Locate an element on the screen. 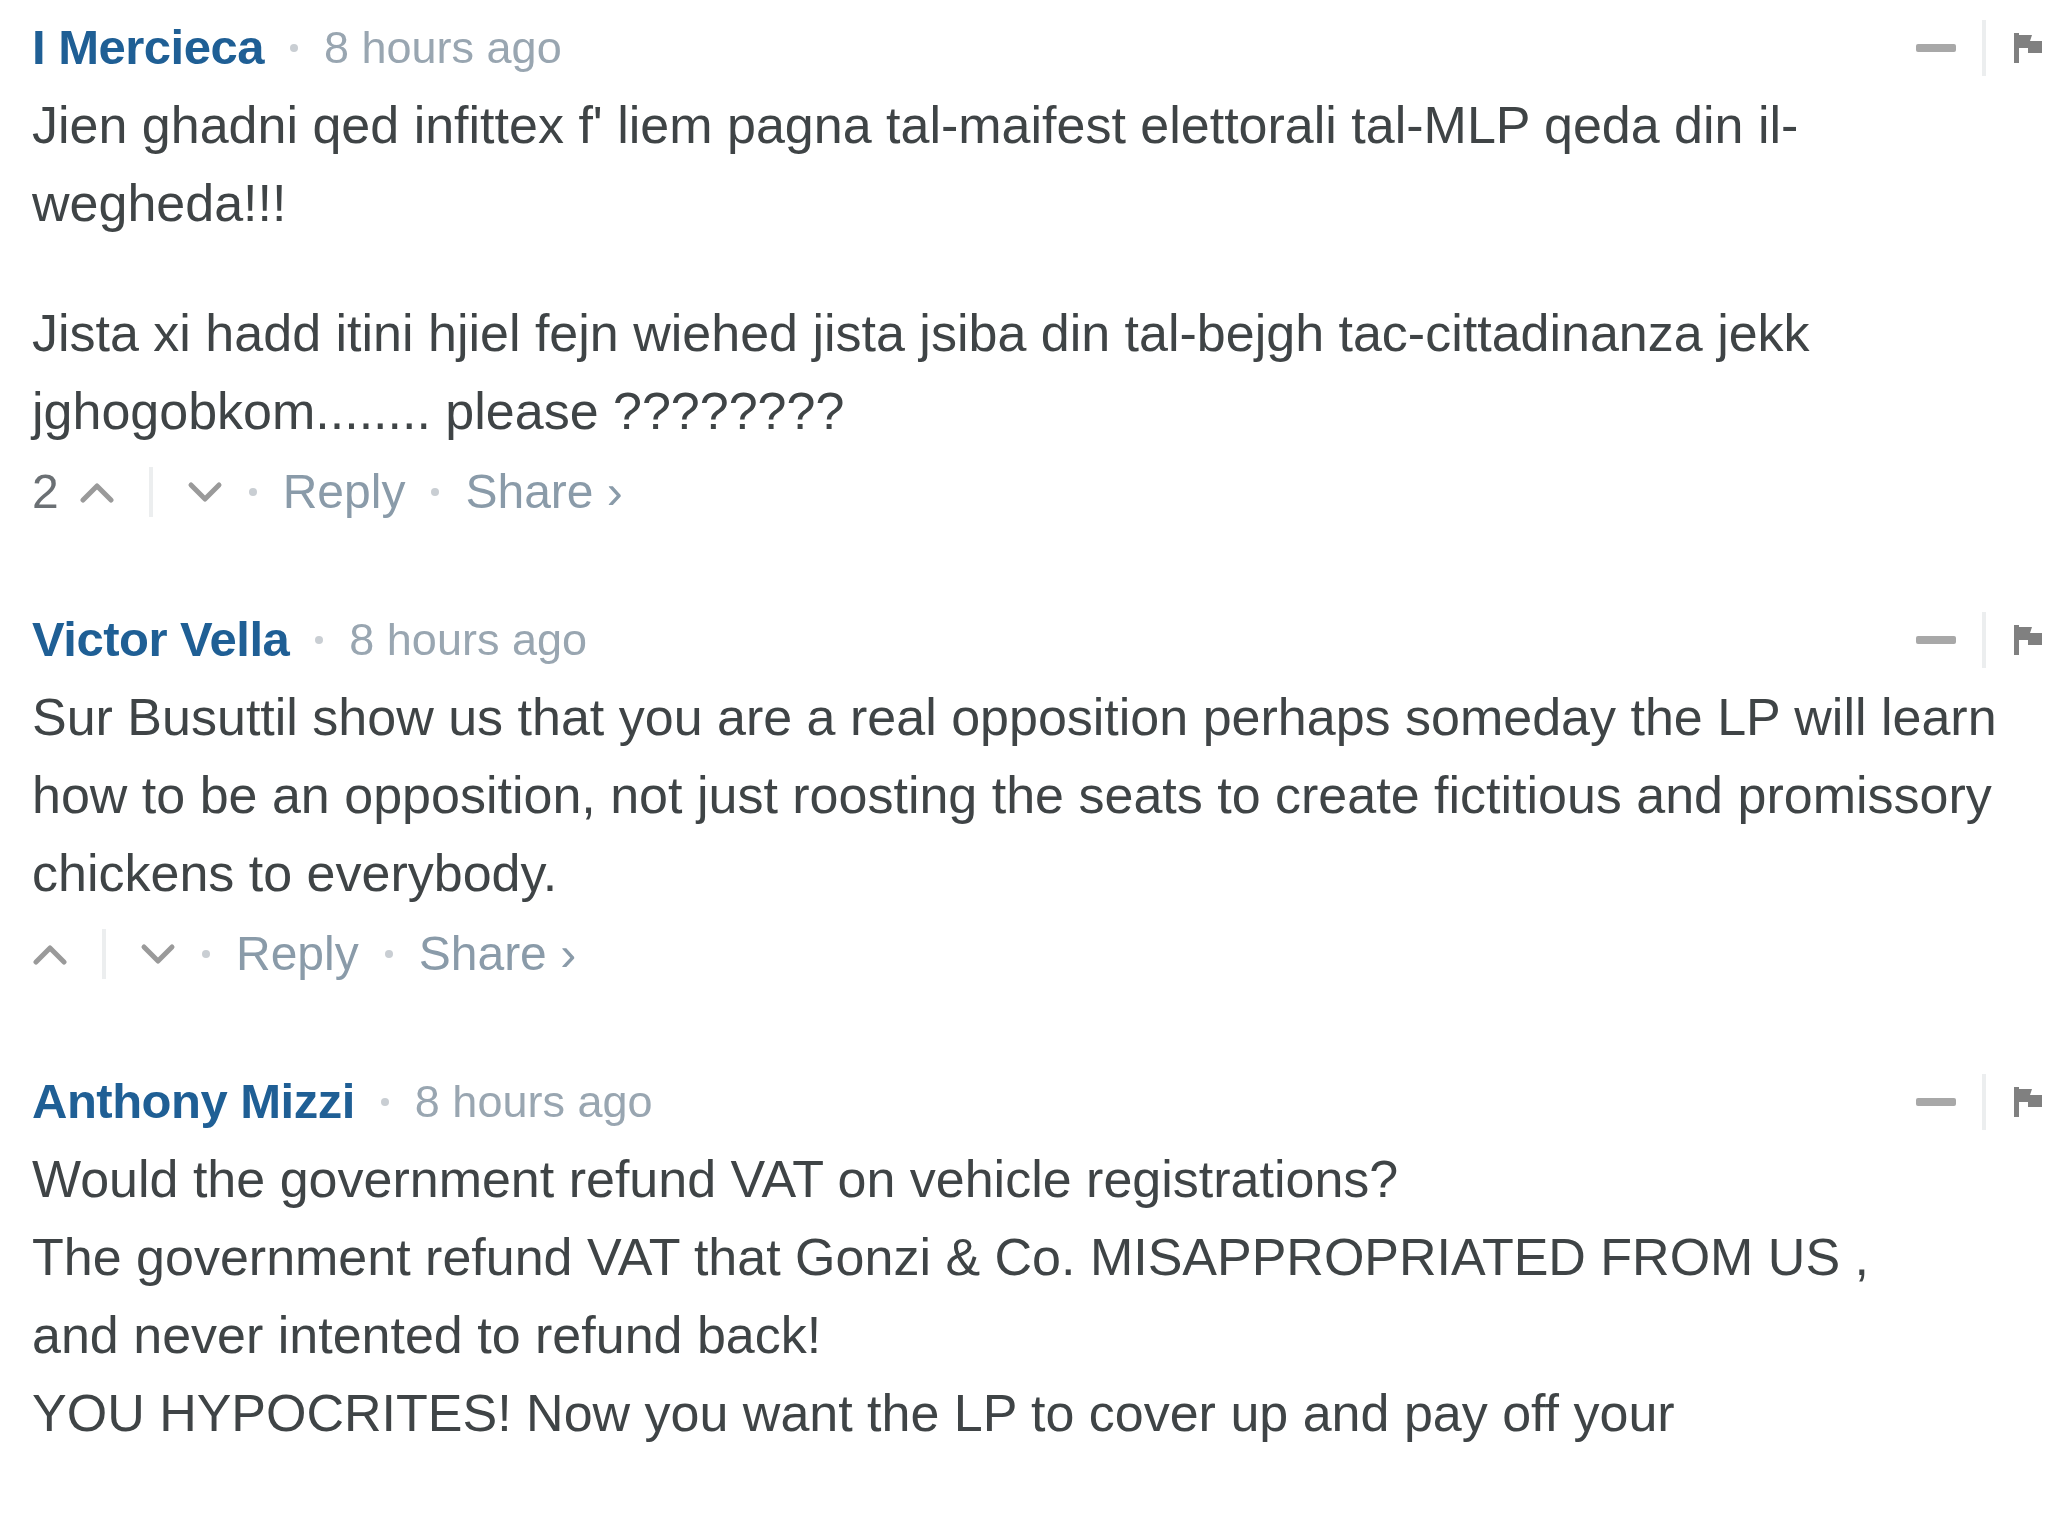 This screenshot has height=1536, width=2048. comment-text: Sur Busuttil show us that you are a real opposition perhaps someday the LP will learn how to be an opposition, not just roosting the seats to create fictitious and promissory chickens to everybody. is located at coordinates (1015, 795).